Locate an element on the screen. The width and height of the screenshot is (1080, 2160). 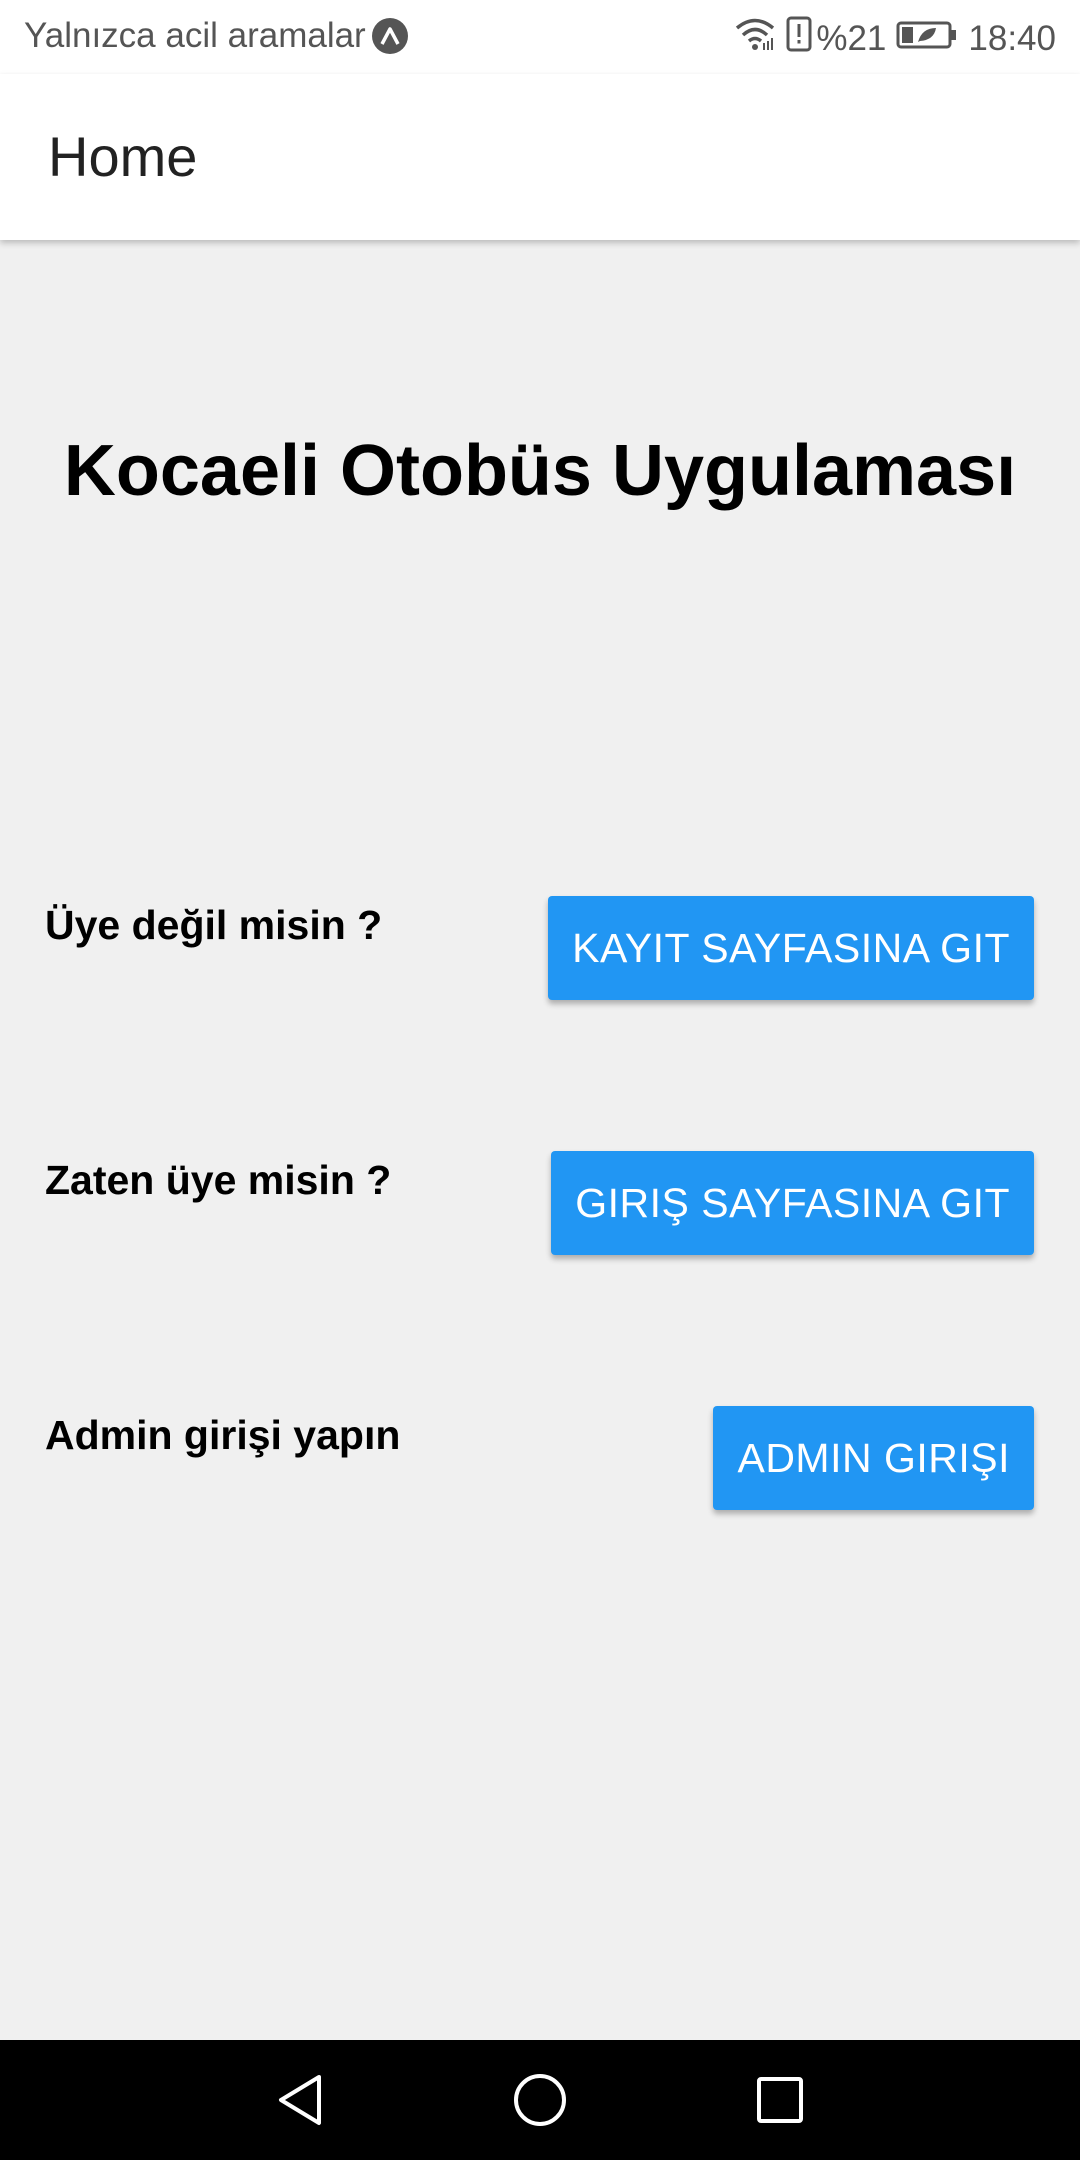
app-bar: Home is located at coordinates (540, 157).